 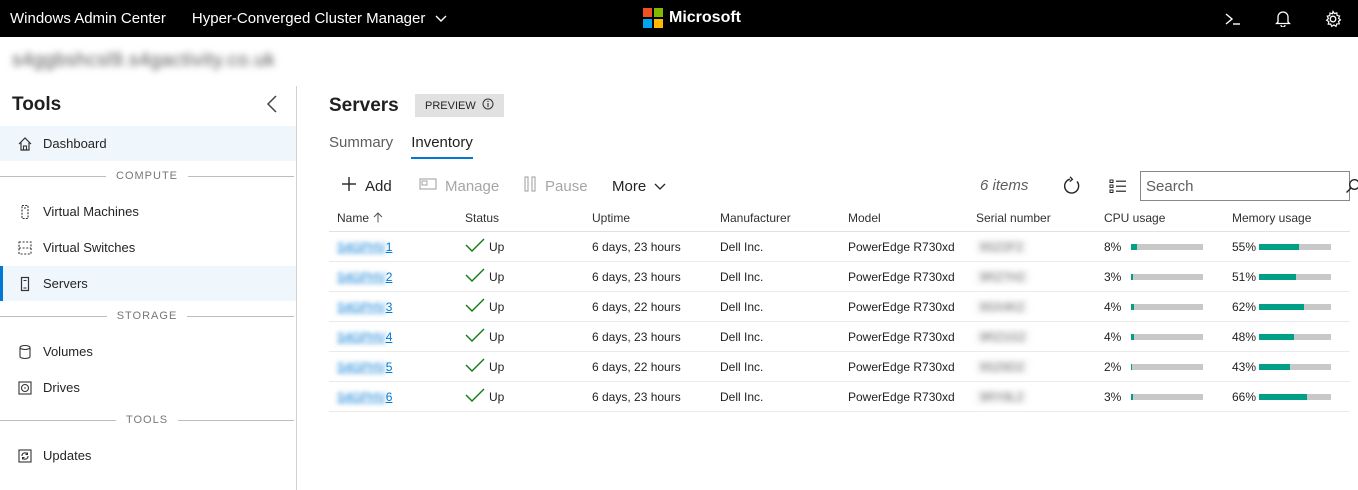 What do you see at coordinates (1167, 306) in the screenshot?
I see `cpu-usage-bar` at bounding box center [1167, 306].